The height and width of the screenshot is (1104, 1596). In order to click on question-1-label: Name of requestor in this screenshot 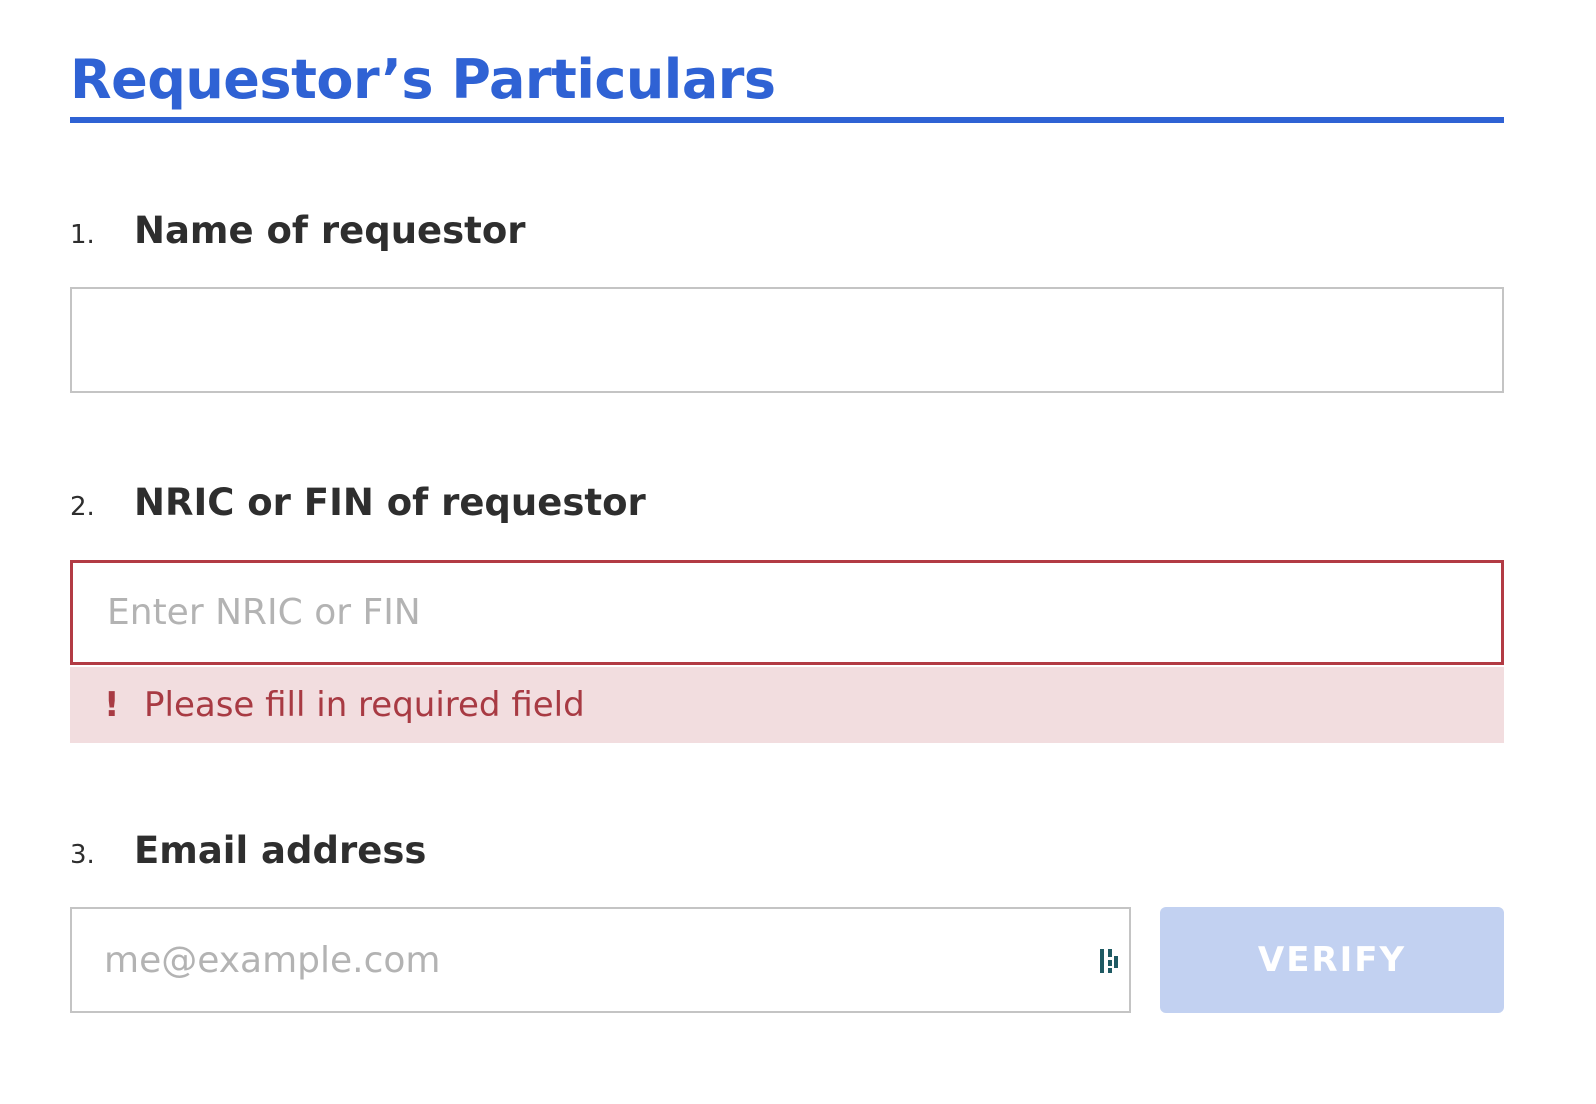, I will do `click(330, 230)`.